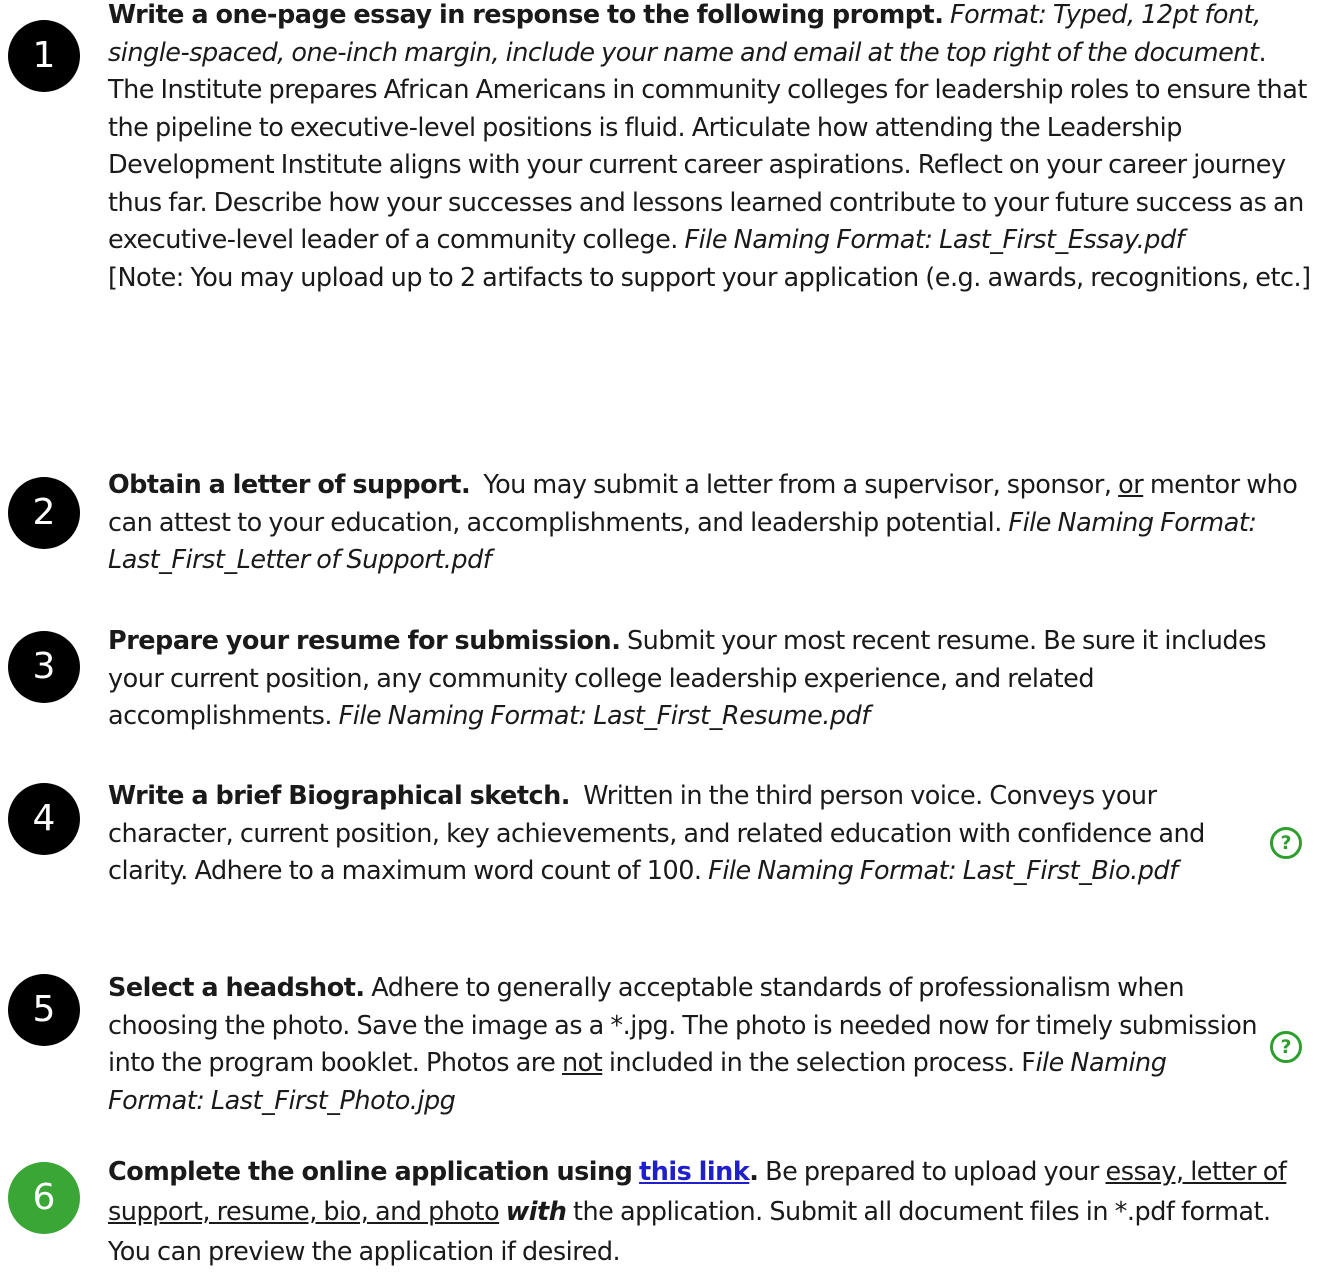 The height and width of the screenshot is (1277, 1325). What do you see at coordinates (934, 240) in the screenshot?
I see `file-naming-format: File Naming Format: Last_First_Essay.pdf` at bounding box center [934, 240].